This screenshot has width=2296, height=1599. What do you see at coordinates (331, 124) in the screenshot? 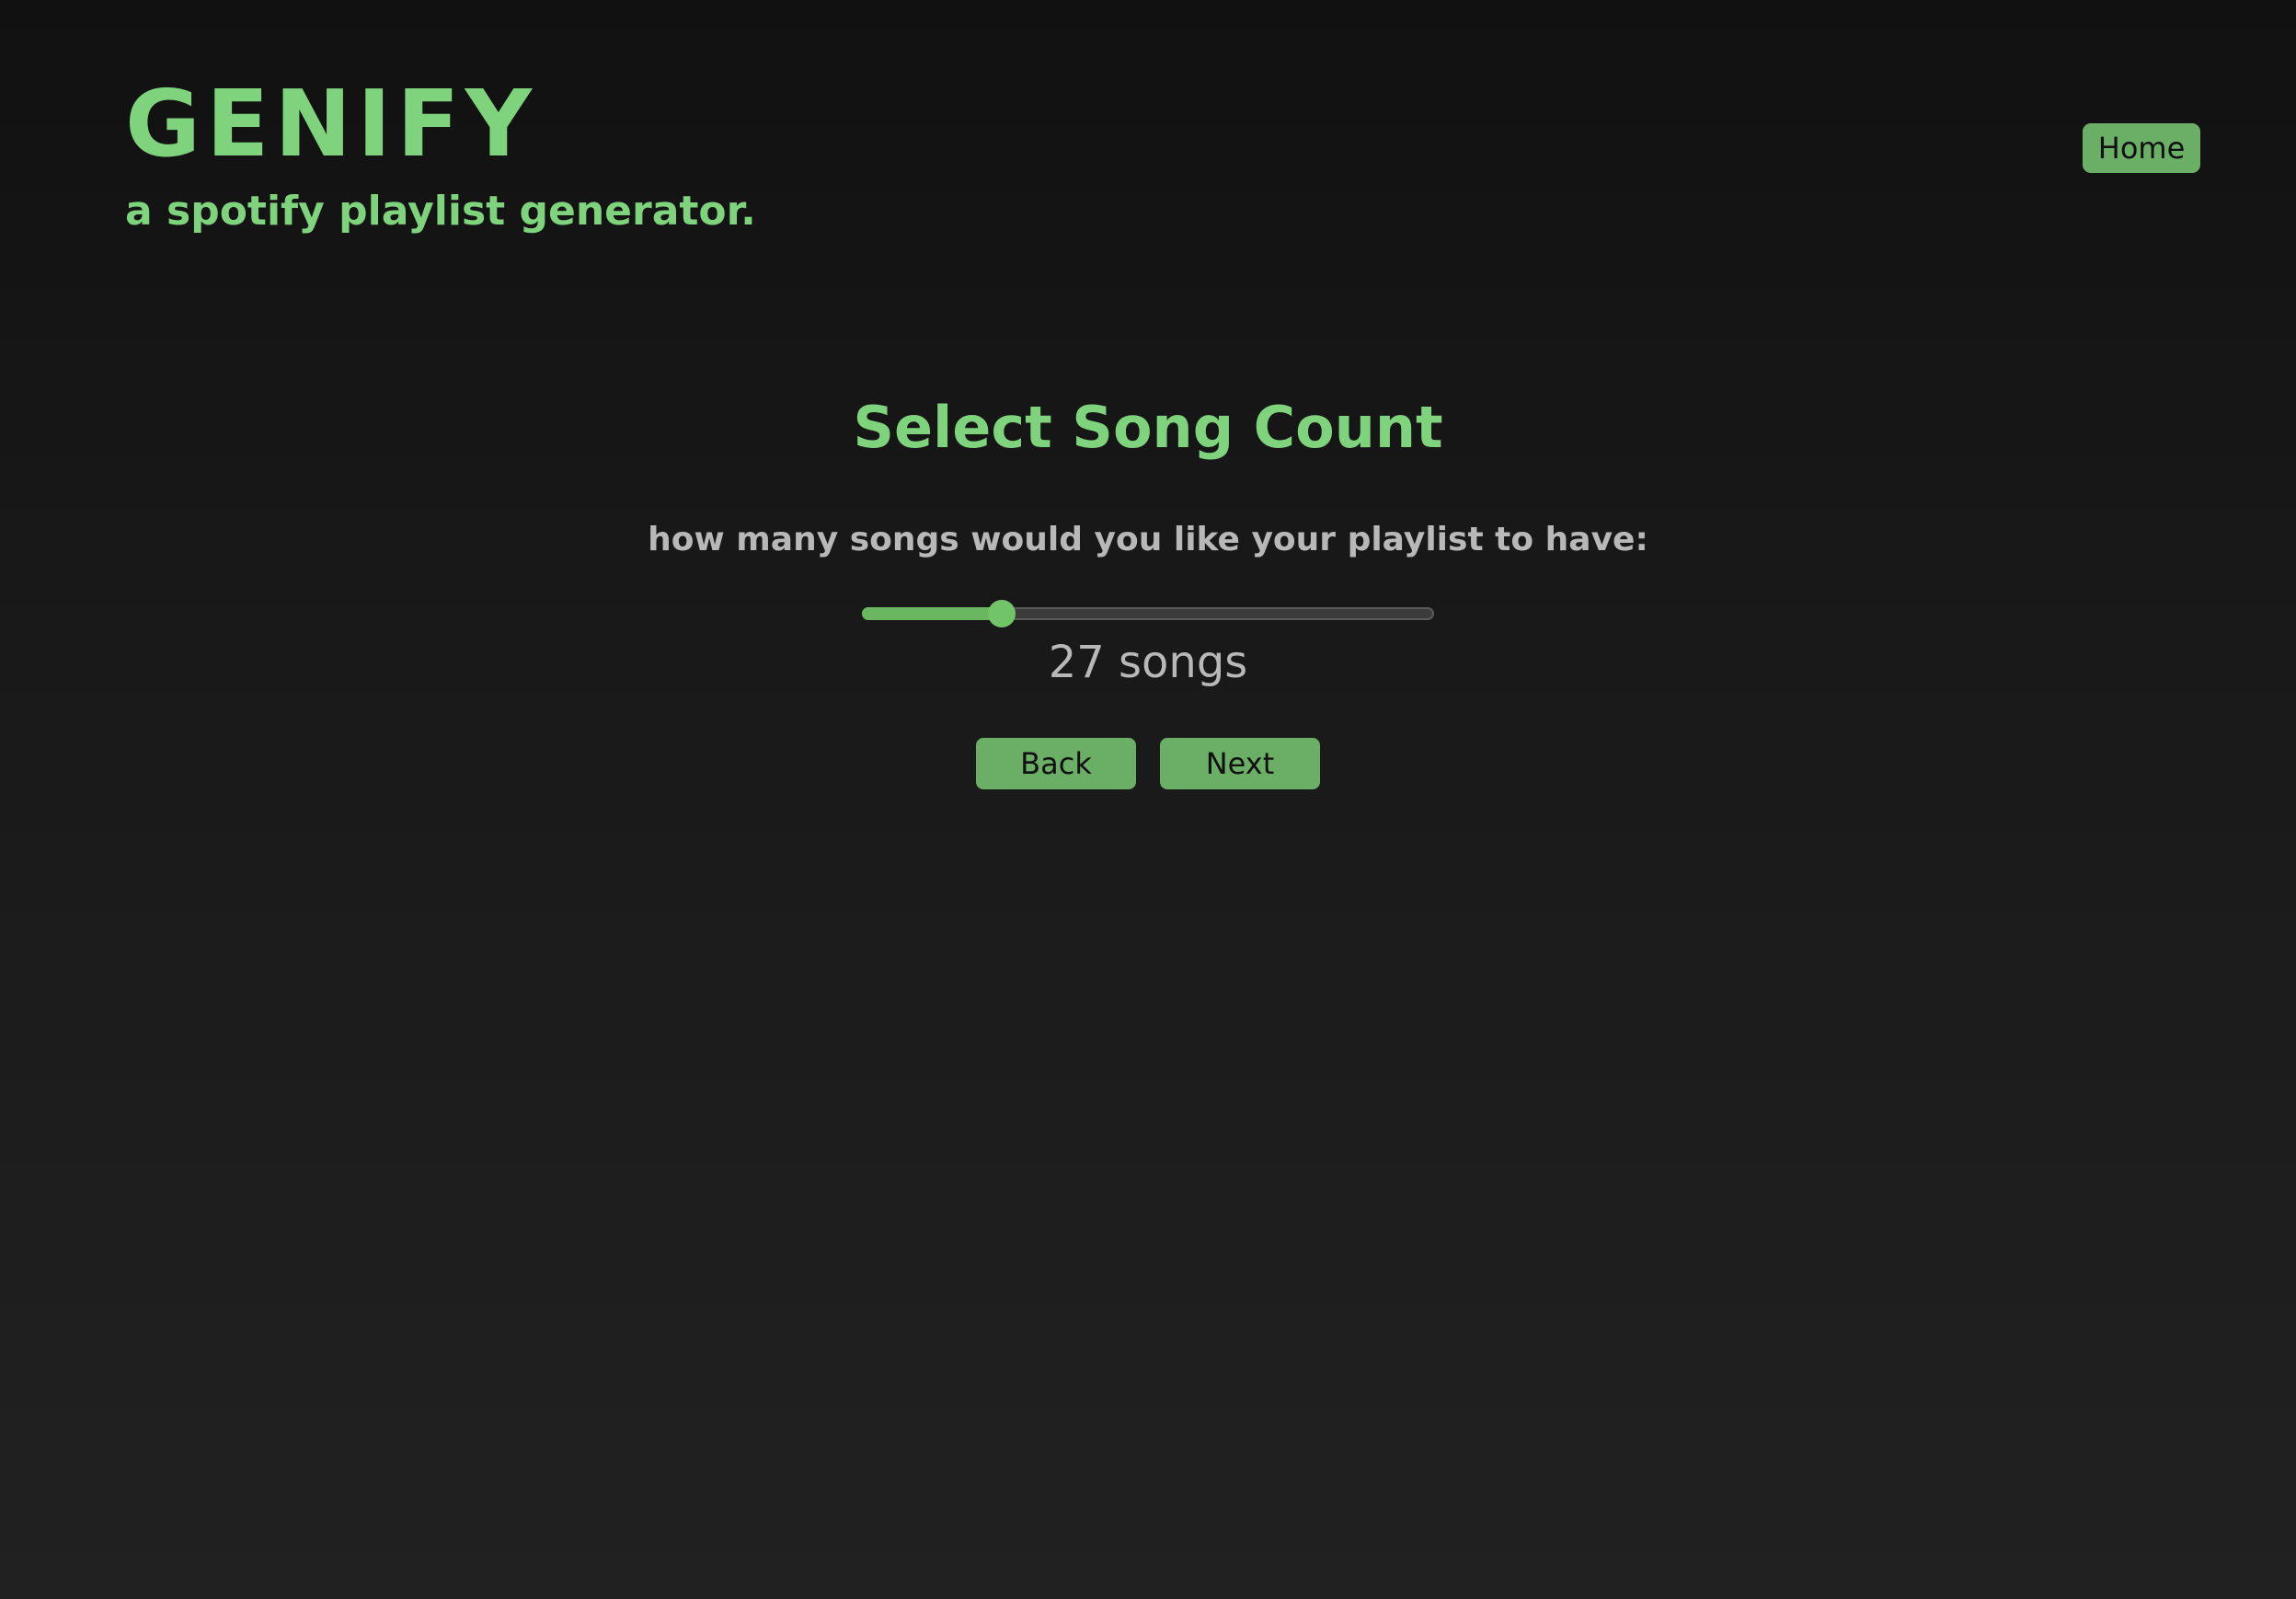
I see `app-title: GENIFY` at bounding box center [331, 124].